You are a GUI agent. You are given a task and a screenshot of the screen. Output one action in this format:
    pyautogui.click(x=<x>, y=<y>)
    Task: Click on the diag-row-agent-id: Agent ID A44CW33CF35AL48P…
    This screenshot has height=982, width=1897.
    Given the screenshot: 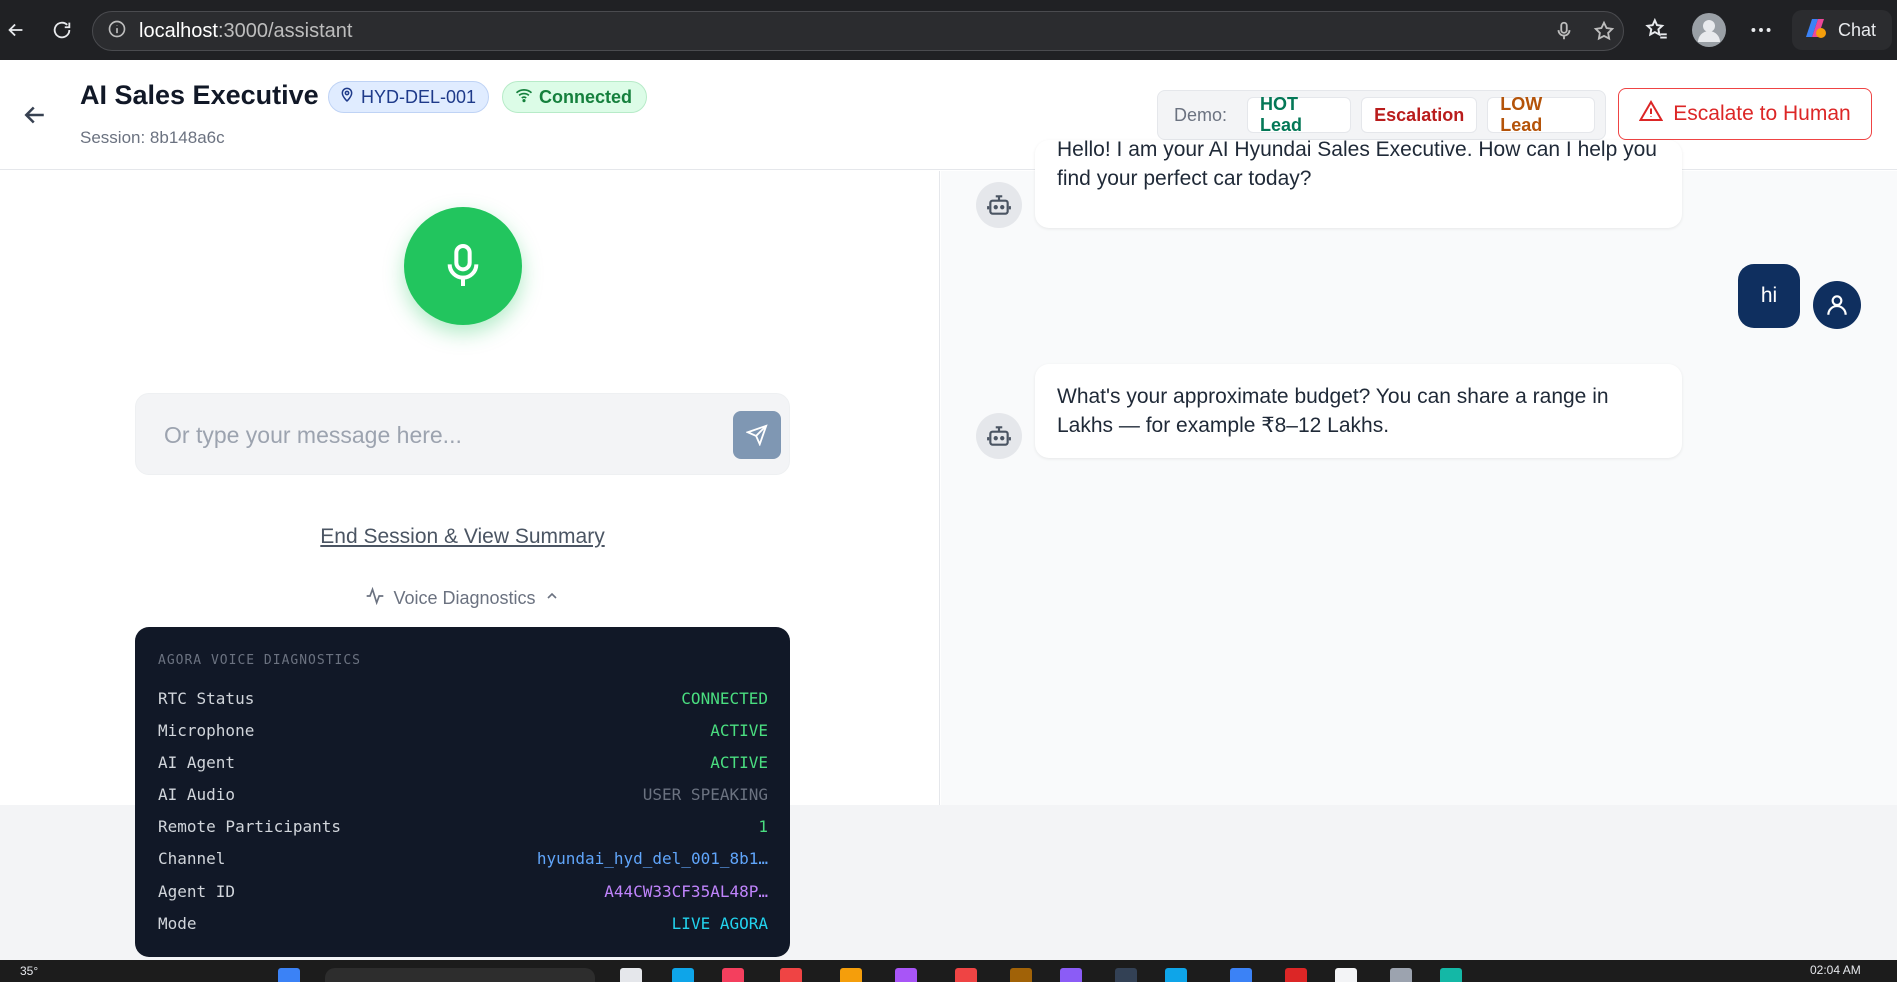 What is the action you would take?
    pyautogui.click(x=463, y=891)
    